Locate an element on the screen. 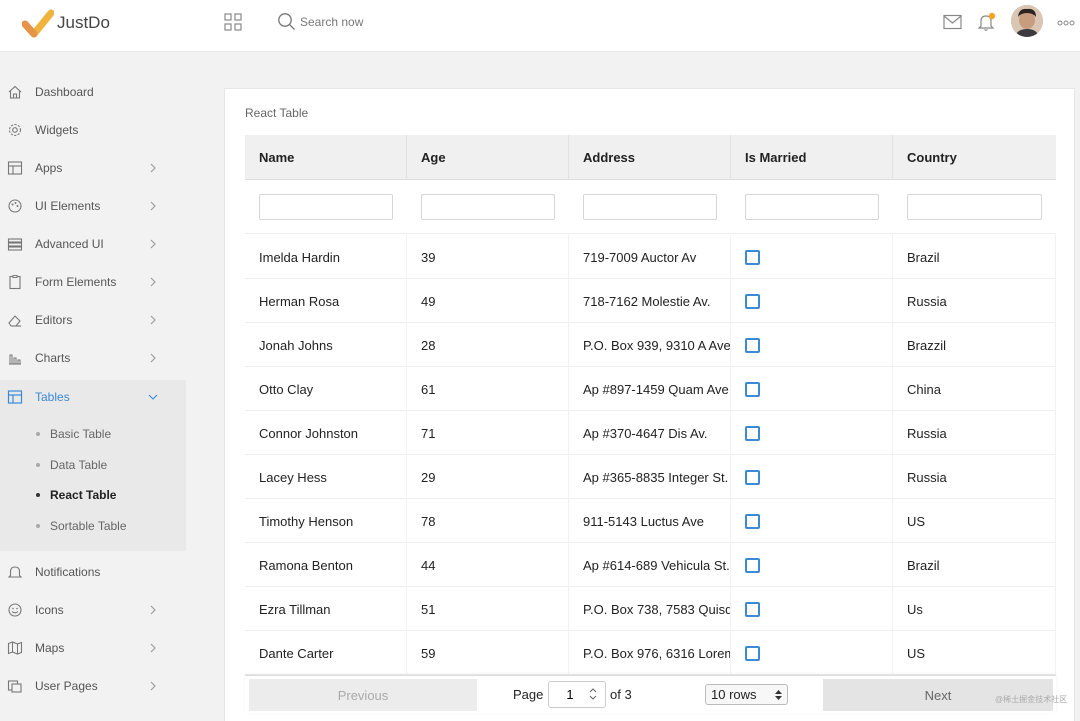 Image resolution: width=1080 pixels, height=721 pixels. spinner-arrows-icon is located at coordinates (593, 694).